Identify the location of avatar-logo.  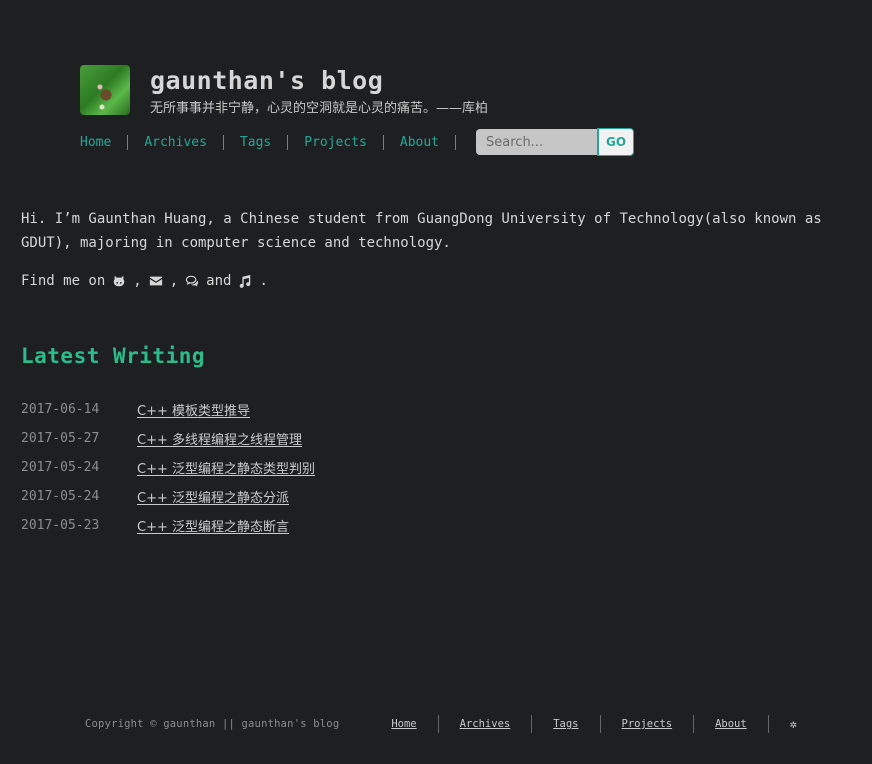
(105, 90).